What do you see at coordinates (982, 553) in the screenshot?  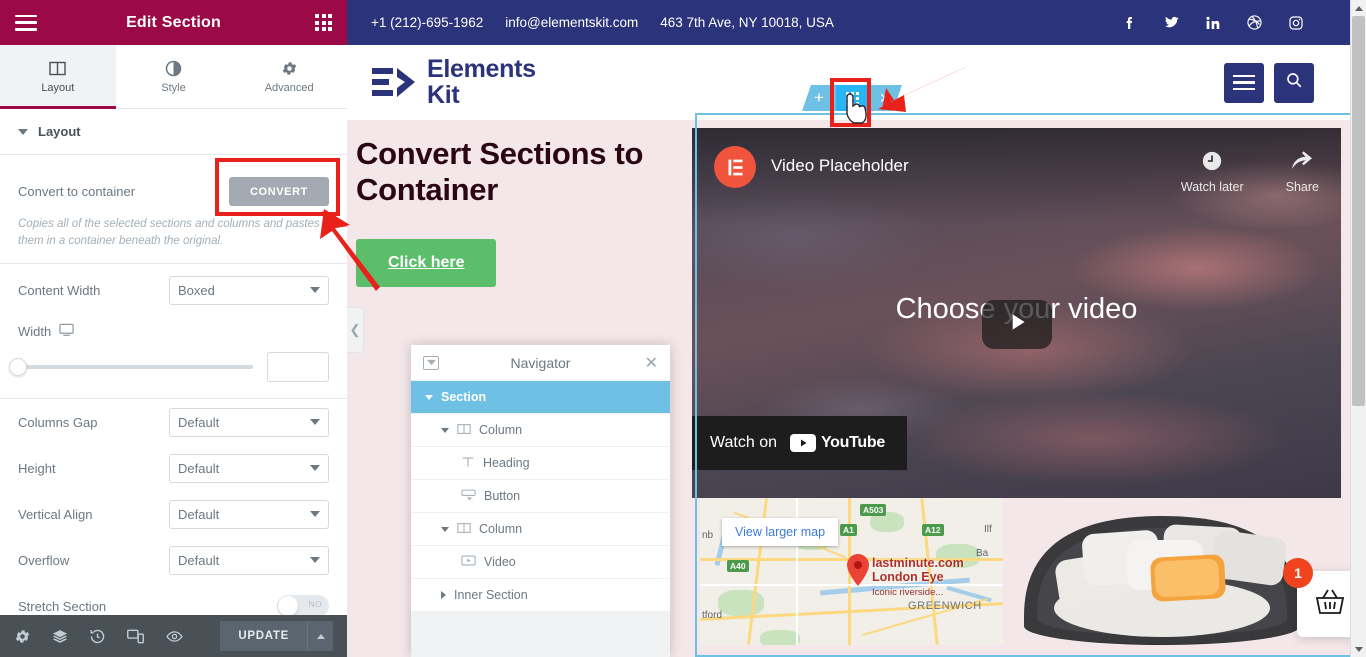 I see `map-label: Ba` at bounding box center [982, 553].